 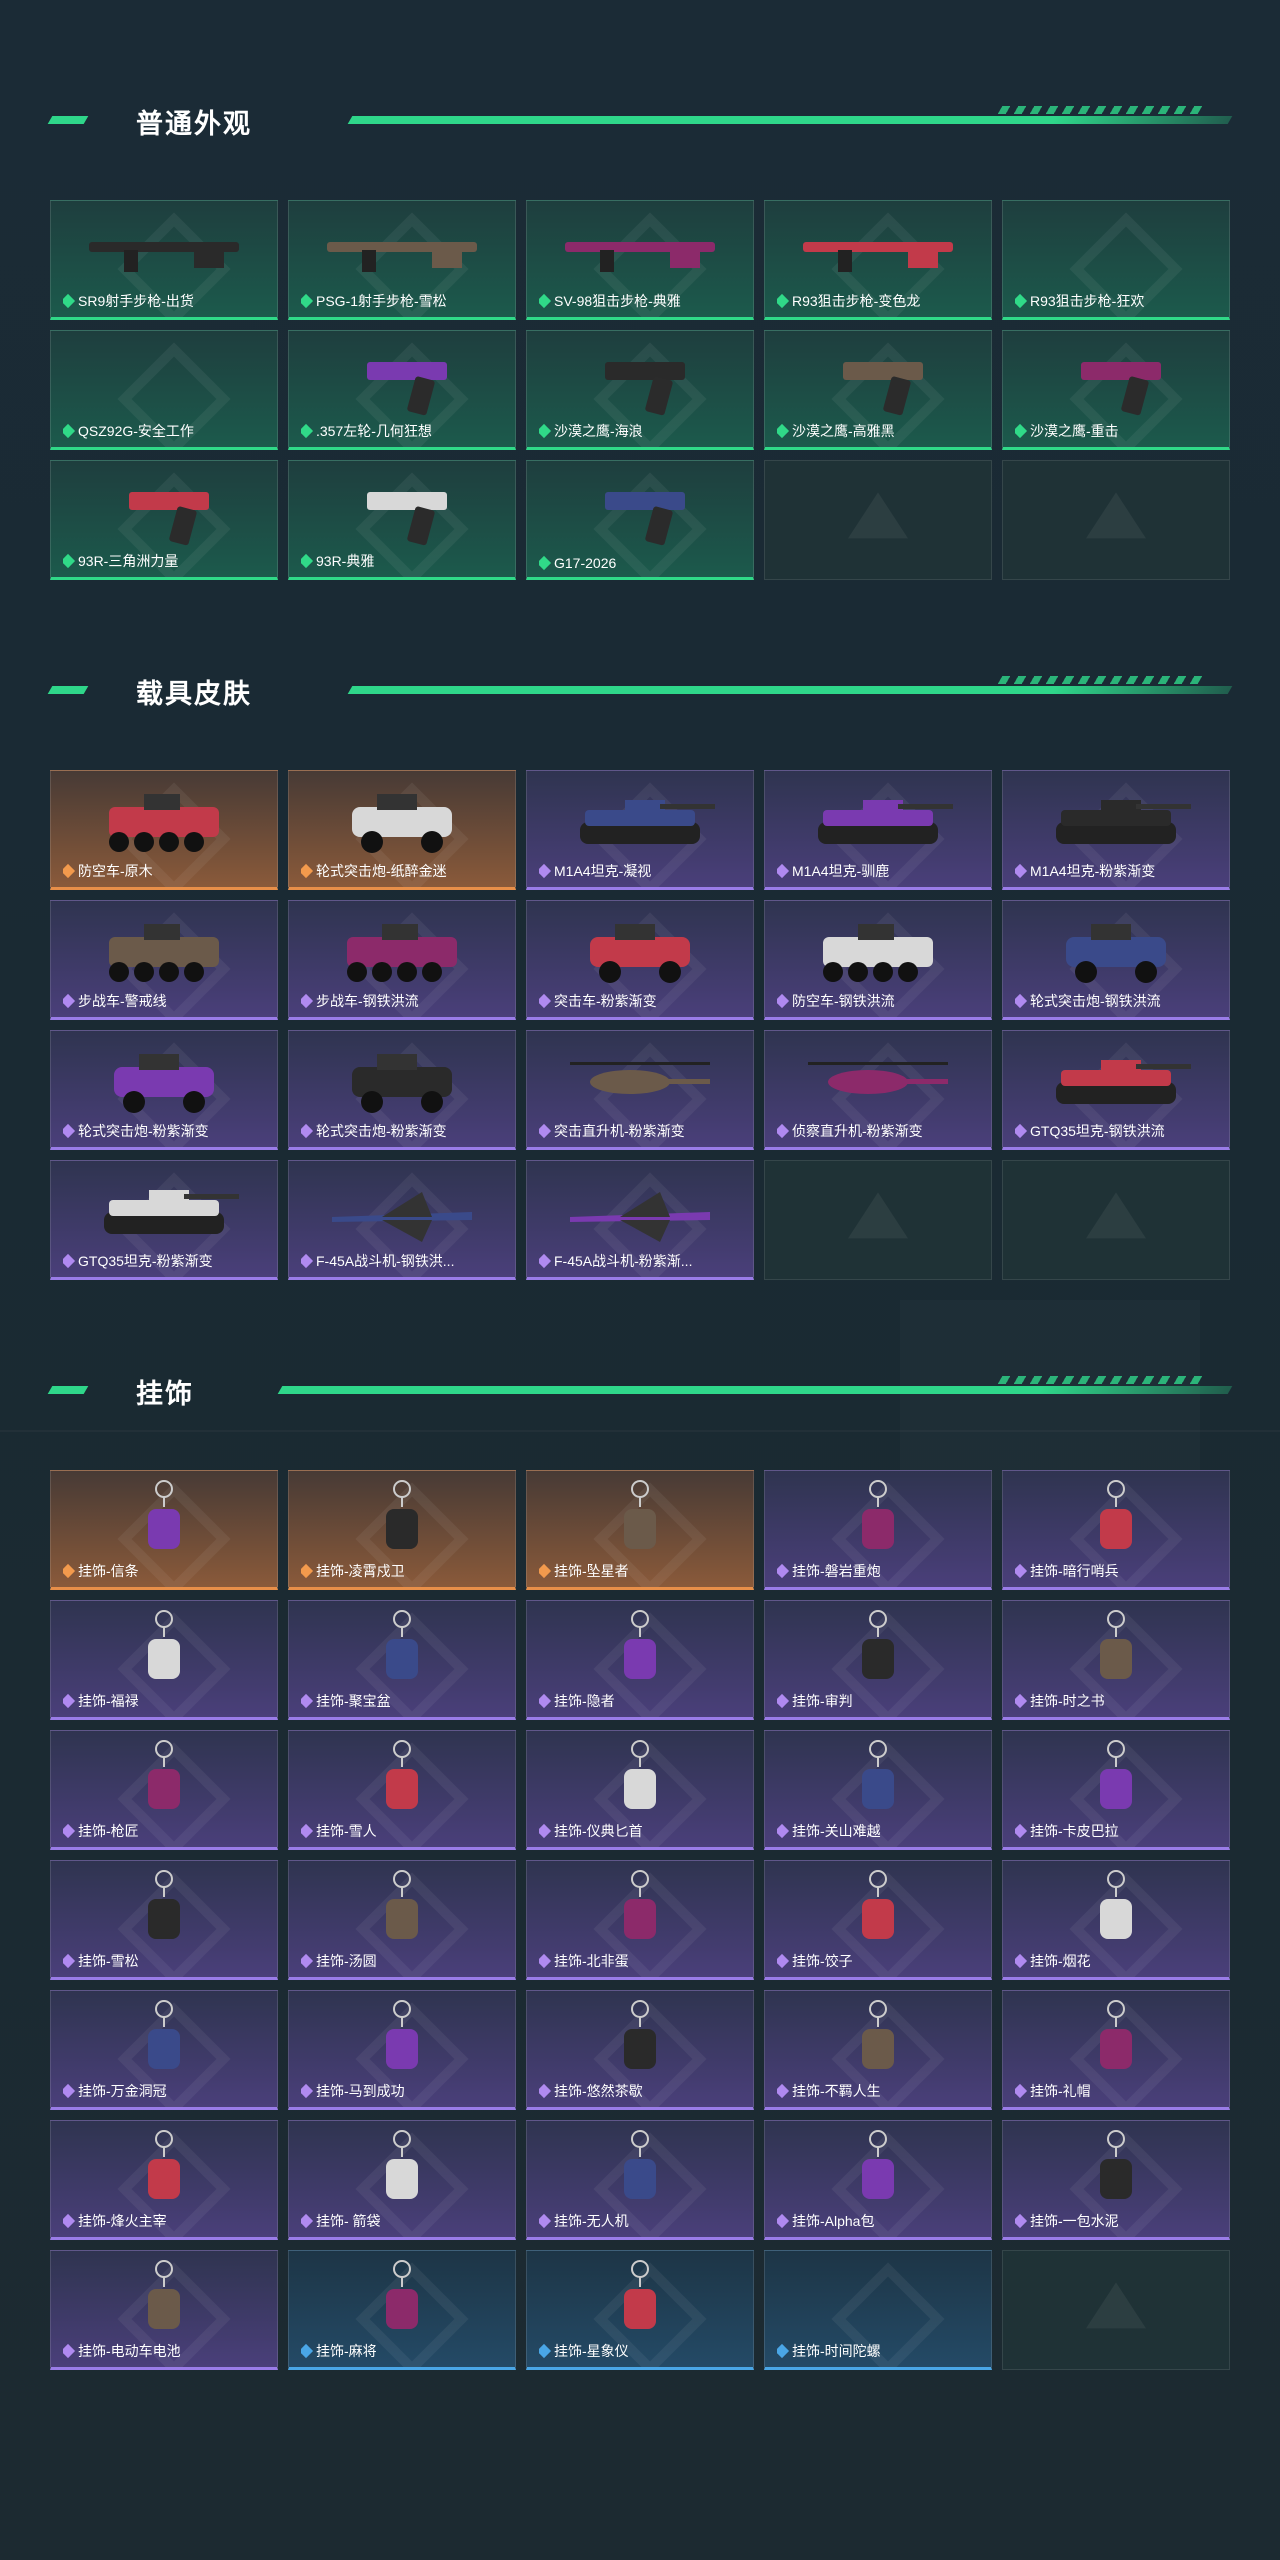 What do you see at coordinates (1090, 1131) in the screenshot?
I see `item-label: GTQ35坦克-钢铁洪流` at bounding box center [1090, 1131].